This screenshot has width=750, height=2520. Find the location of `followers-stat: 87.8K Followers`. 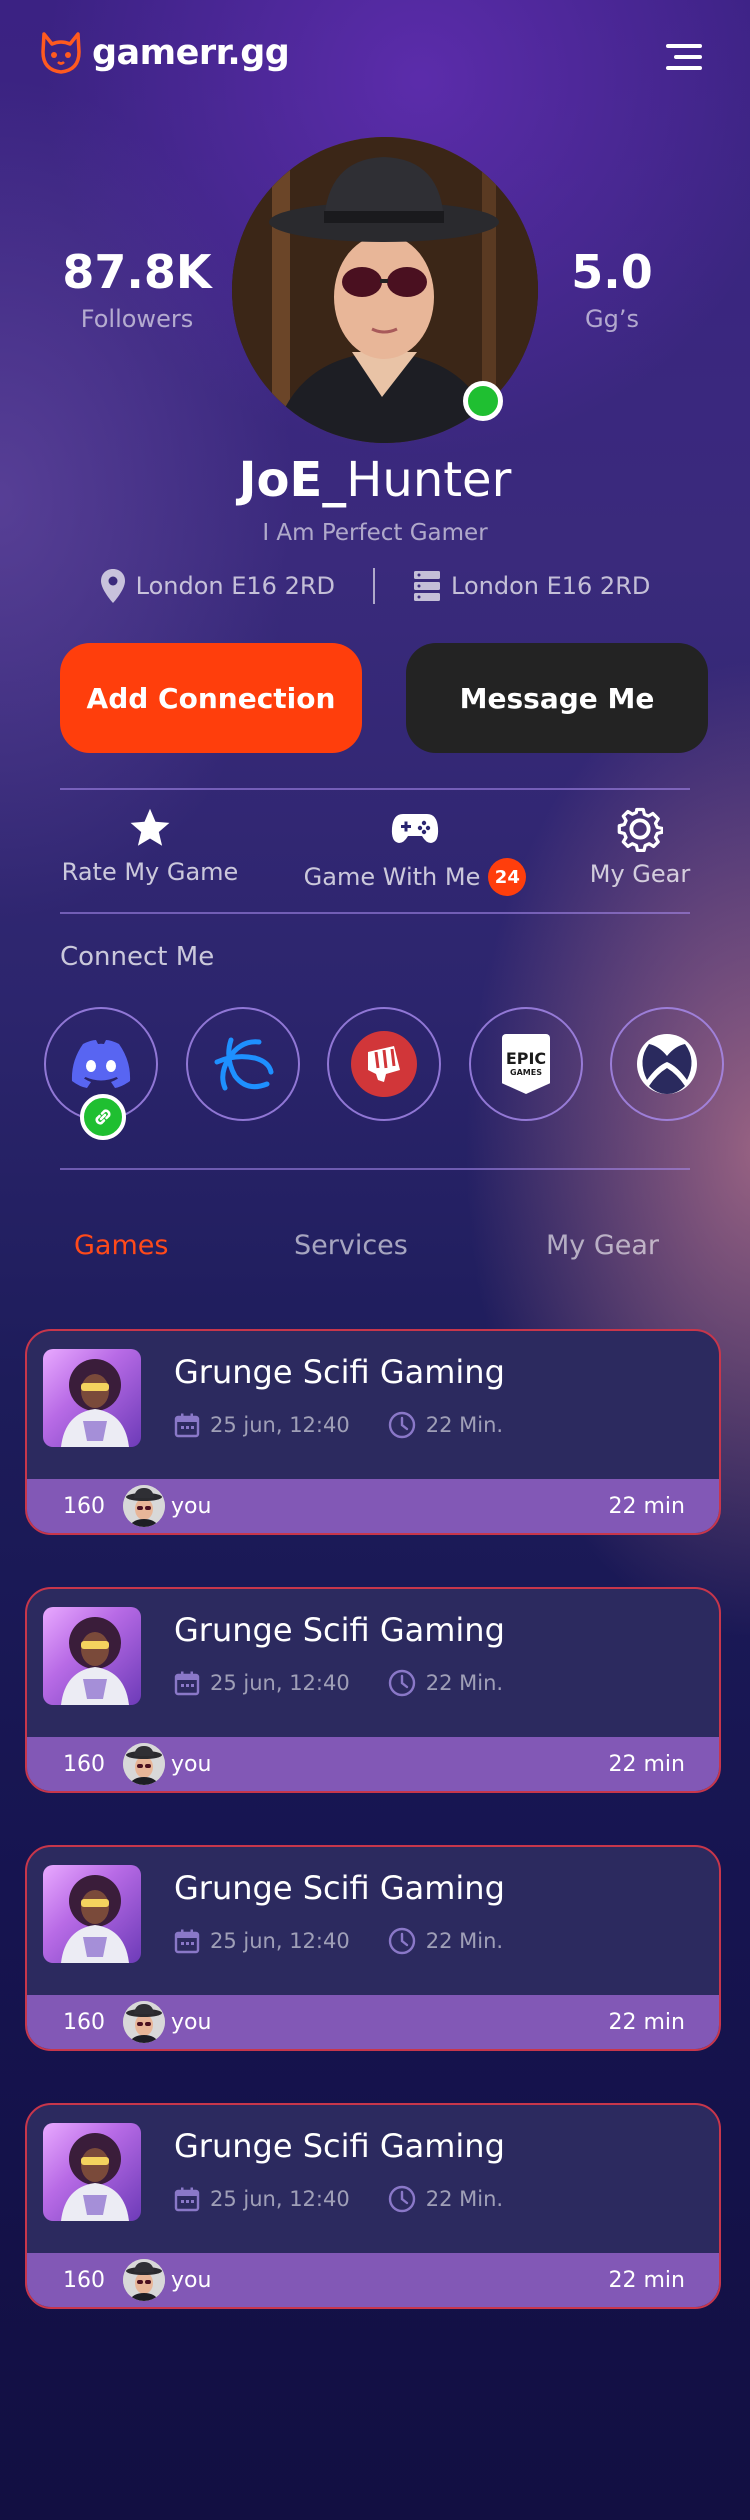

followers-stat: 87.8K Followers is located at coordinates (137, 289).